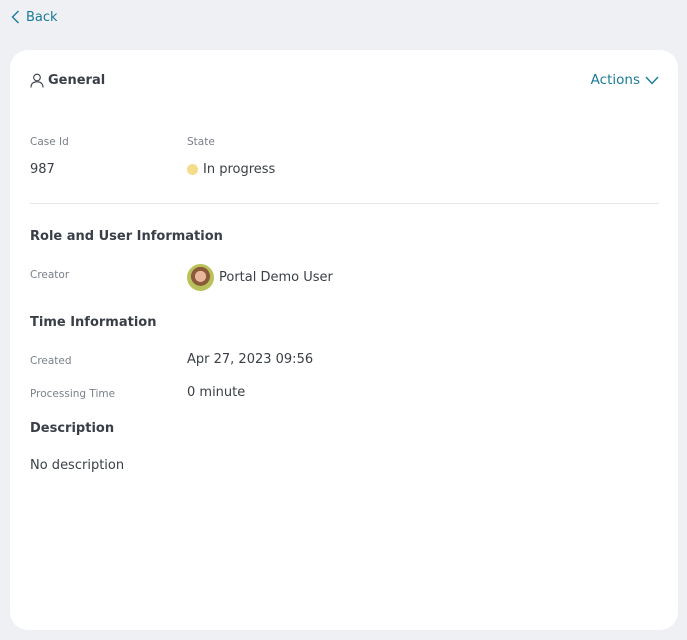 The height and width of the screenshot is (640, 687). I want to click on actions-label: Actions, so click(615, 80).